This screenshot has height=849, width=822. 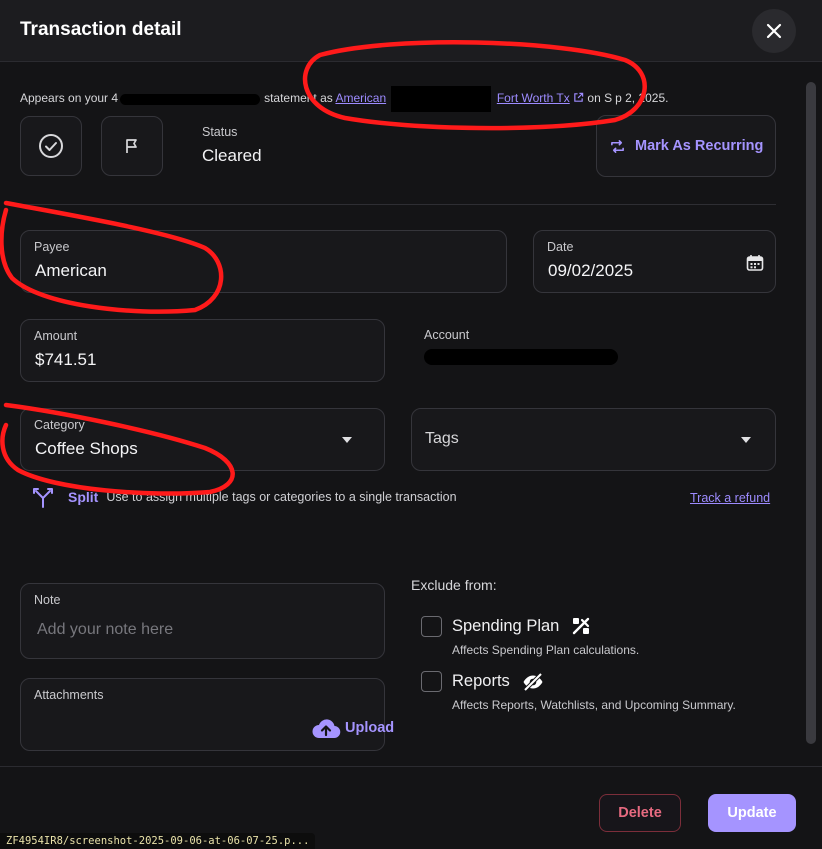 I want to click on flag-button, so click(x=132, y=146).